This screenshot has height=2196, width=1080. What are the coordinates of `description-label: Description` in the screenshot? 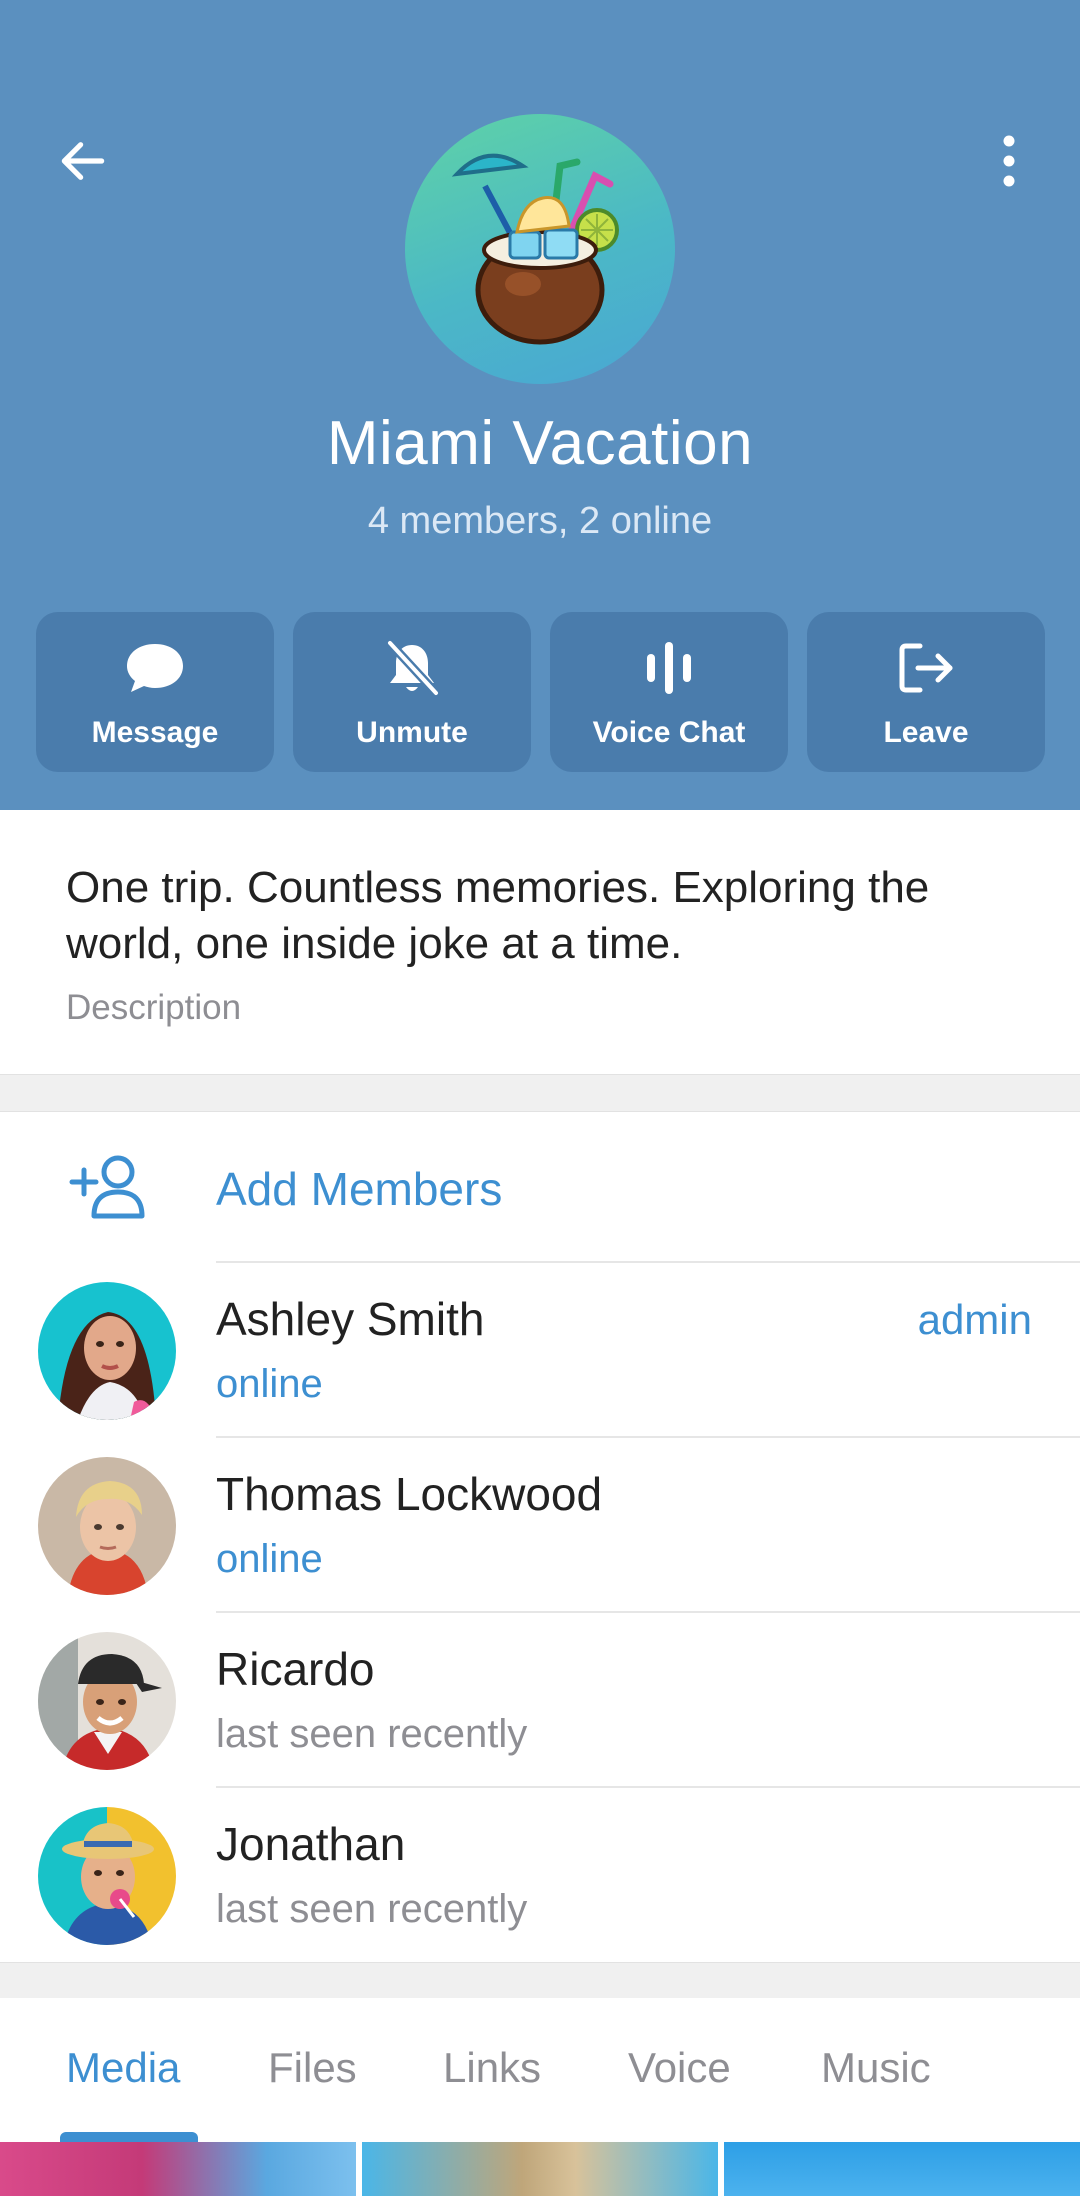 It's located at (154, 1007).